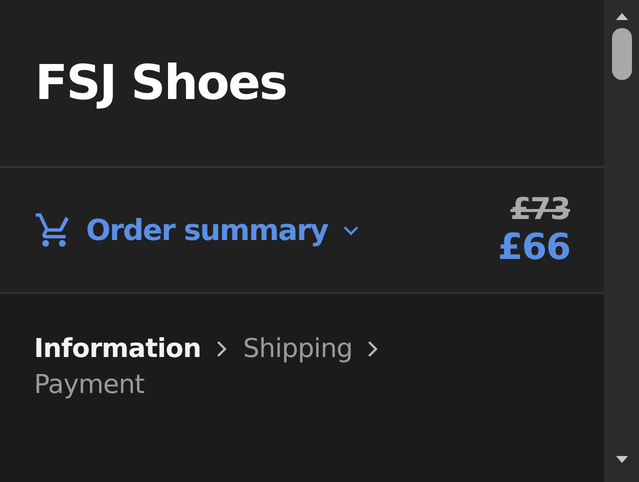  What do you see at coordinates (622, 54) in the screenshot?
I see `scrollbar-thumb` at bounding box center [622, 54].